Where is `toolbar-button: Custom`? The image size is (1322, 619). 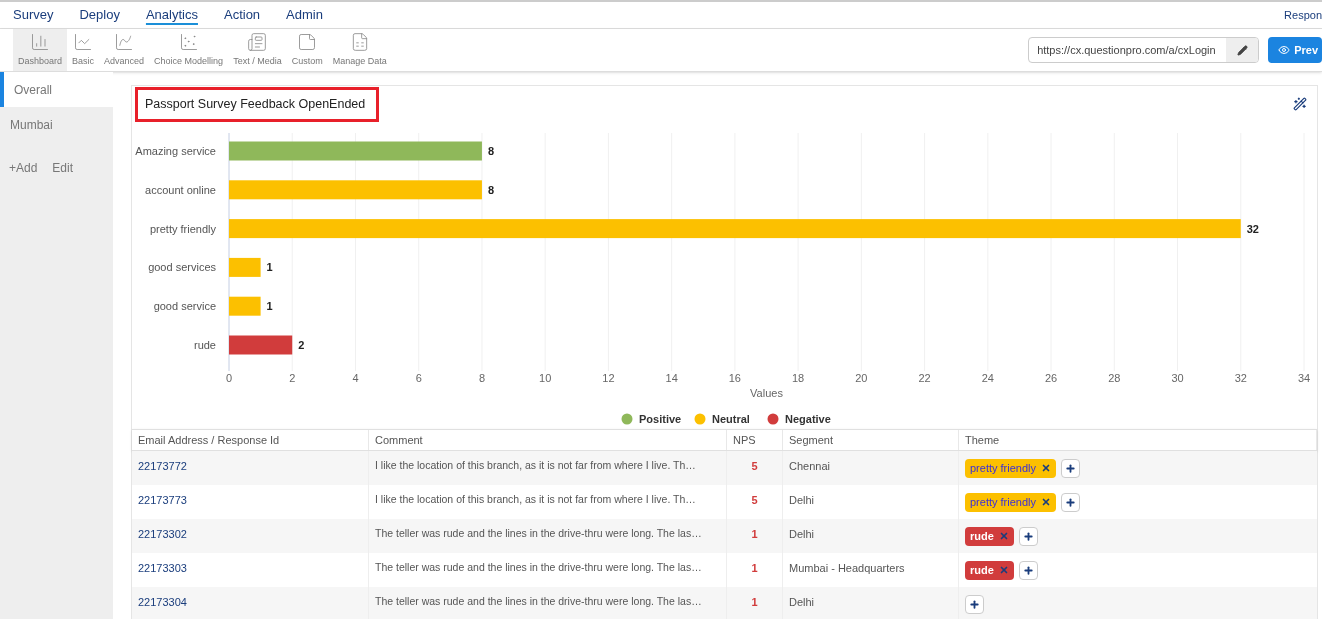
toolbar-button: Custom is located at coordinates (307, 50).